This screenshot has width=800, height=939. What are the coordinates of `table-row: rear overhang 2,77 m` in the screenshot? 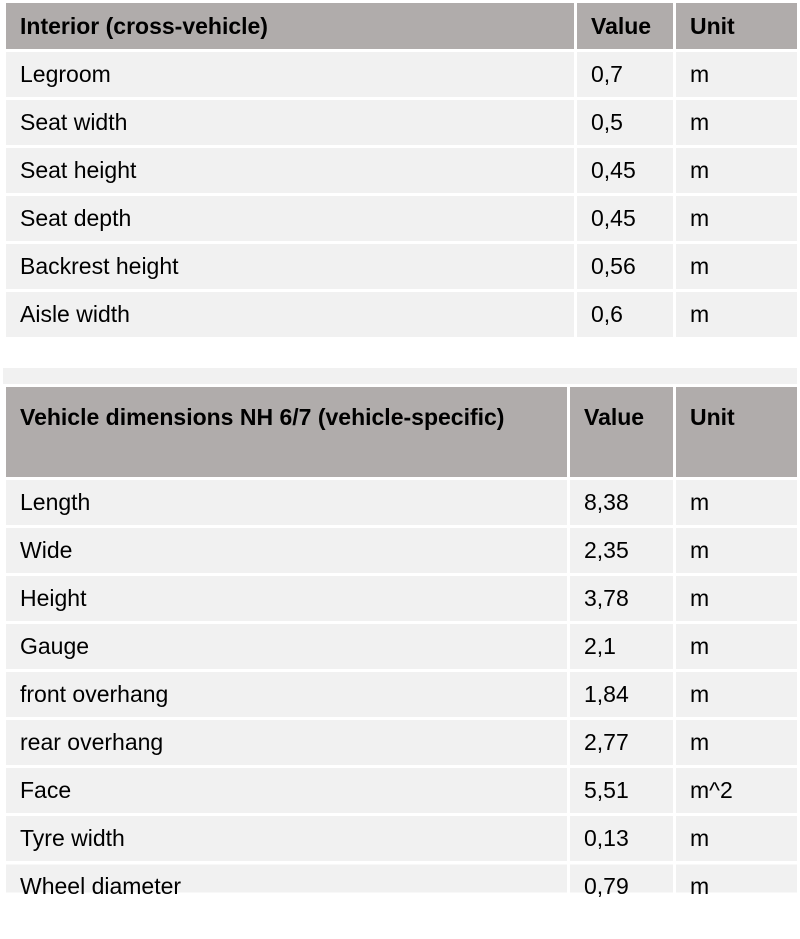 It's located at (401, 742).